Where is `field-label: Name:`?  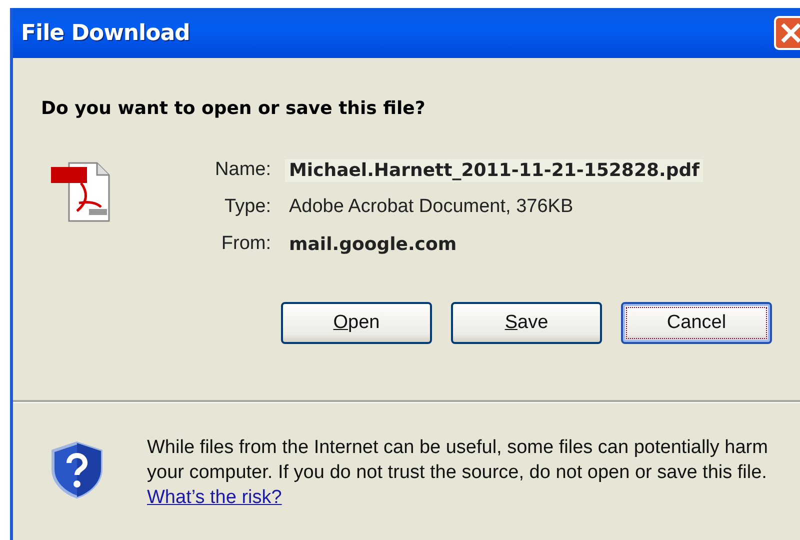
field-label: Name: is located at coordinates (242, 170).